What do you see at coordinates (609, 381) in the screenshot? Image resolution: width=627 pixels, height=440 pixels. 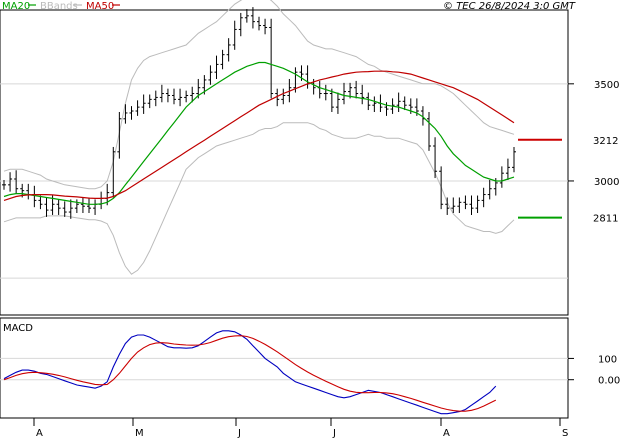 I see `macd-tick-label: 0.00` at bounding box center [609, 381].